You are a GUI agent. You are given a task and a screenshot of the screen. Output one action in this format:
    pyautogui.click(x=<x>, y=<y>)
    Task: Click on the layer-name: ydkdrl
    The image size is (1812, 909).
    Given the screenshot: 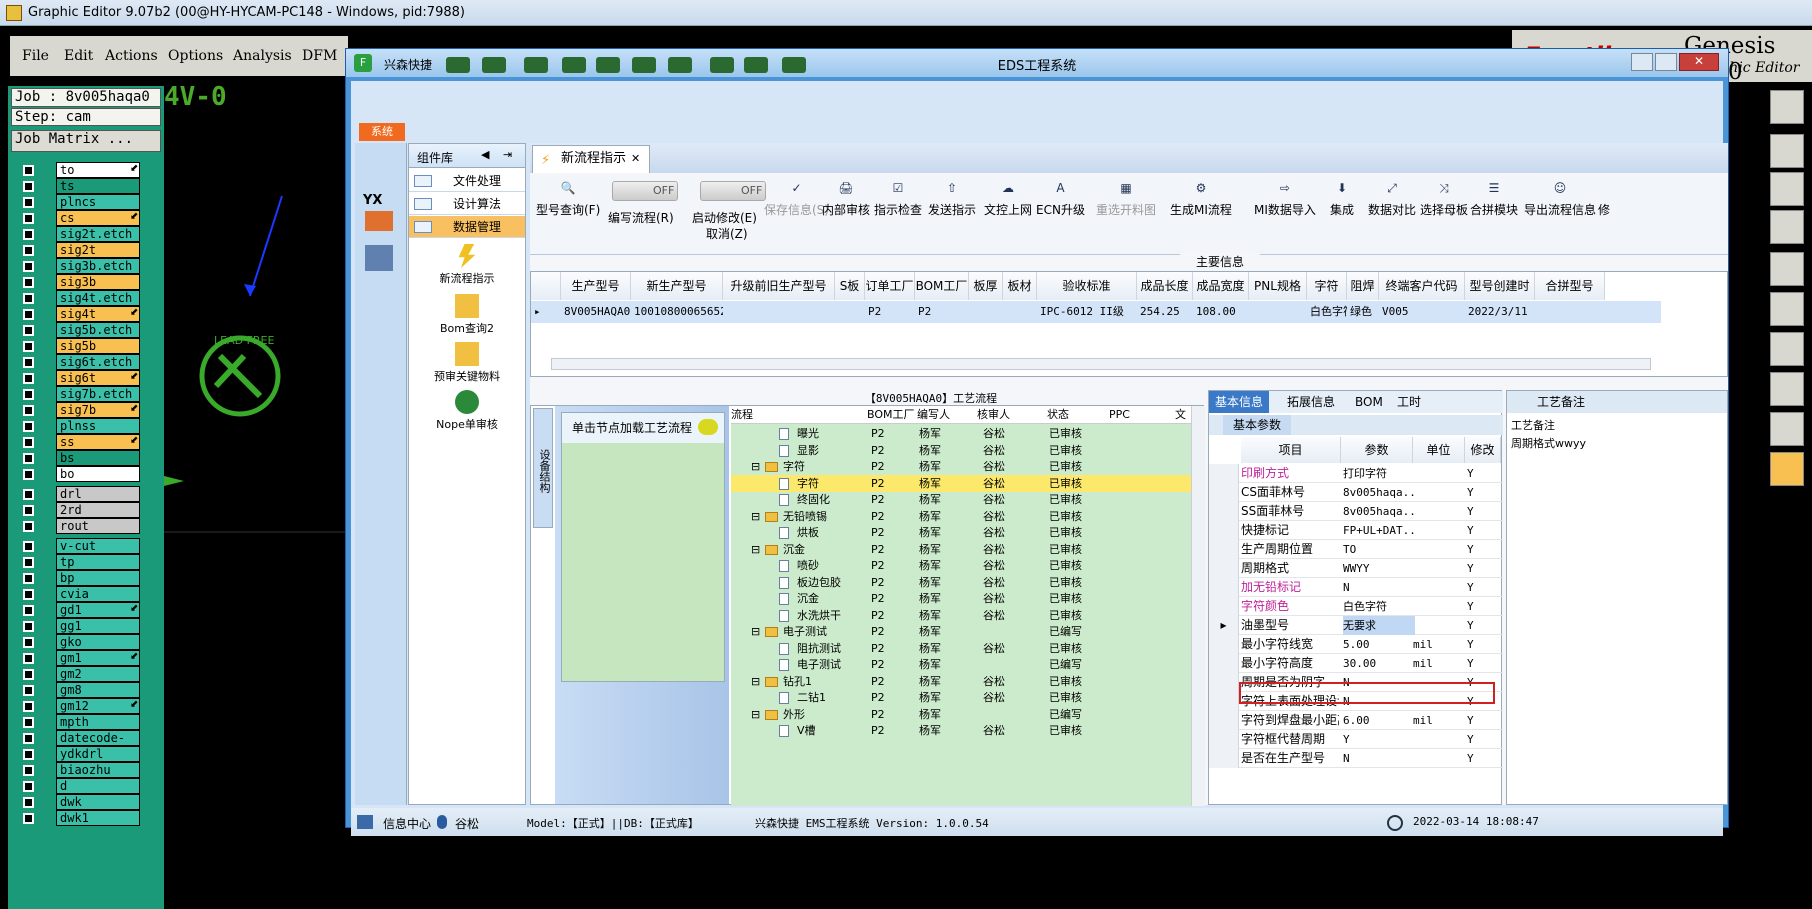 What is the action you would take?
    pyautogui.click(x=98, y=754)
    